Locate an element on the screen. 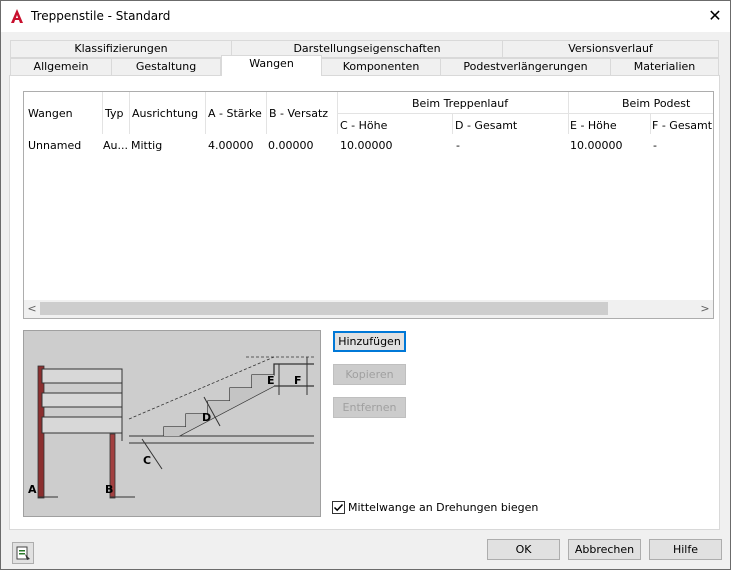 This screenshot has width=731, height=570. tab-wangen: Wangen is located at coordinates (271, 65).